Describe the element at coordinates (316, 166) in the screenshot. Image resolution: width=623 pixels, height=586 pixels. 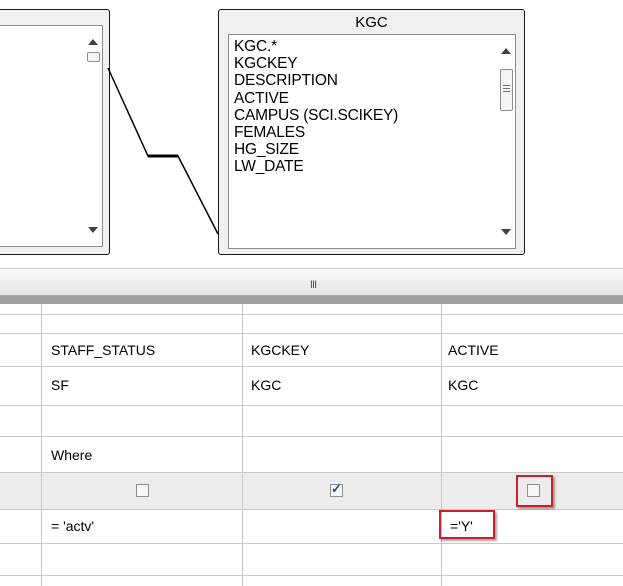
I see `kgc-field-item: LW_DATE` at that location.